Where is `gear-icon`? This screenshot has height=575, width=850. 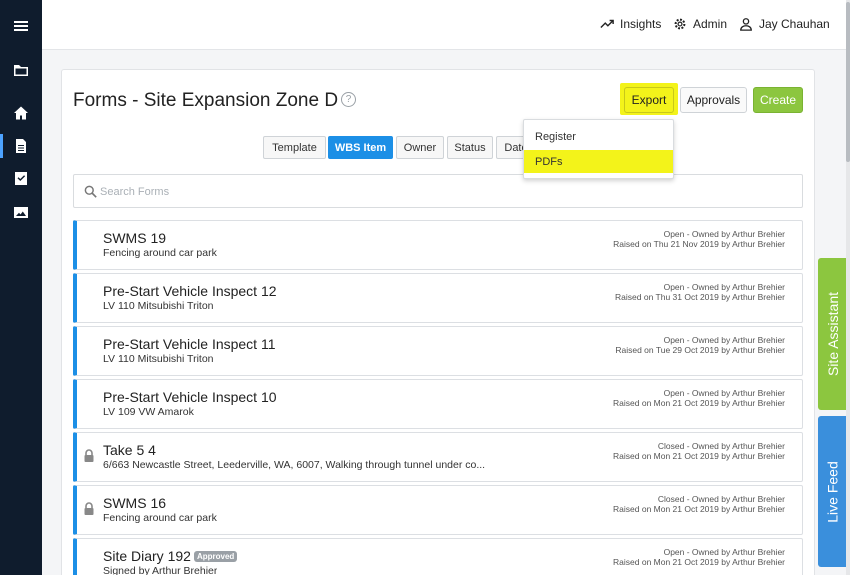
gear-icon is located at coordinates (680, 24).